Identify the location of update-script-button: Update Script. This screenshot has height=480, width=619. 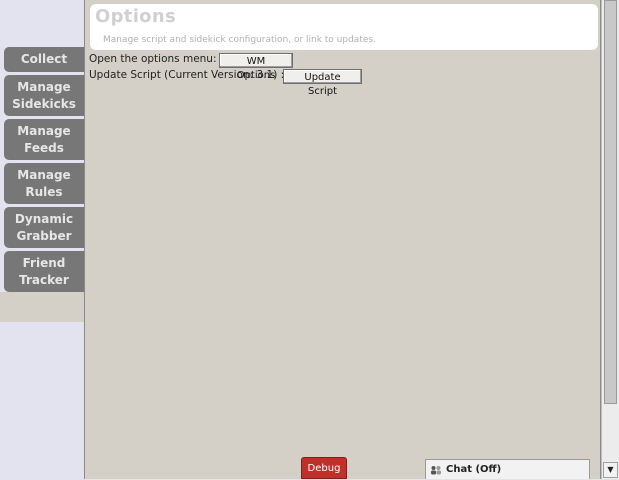
(322, 83).